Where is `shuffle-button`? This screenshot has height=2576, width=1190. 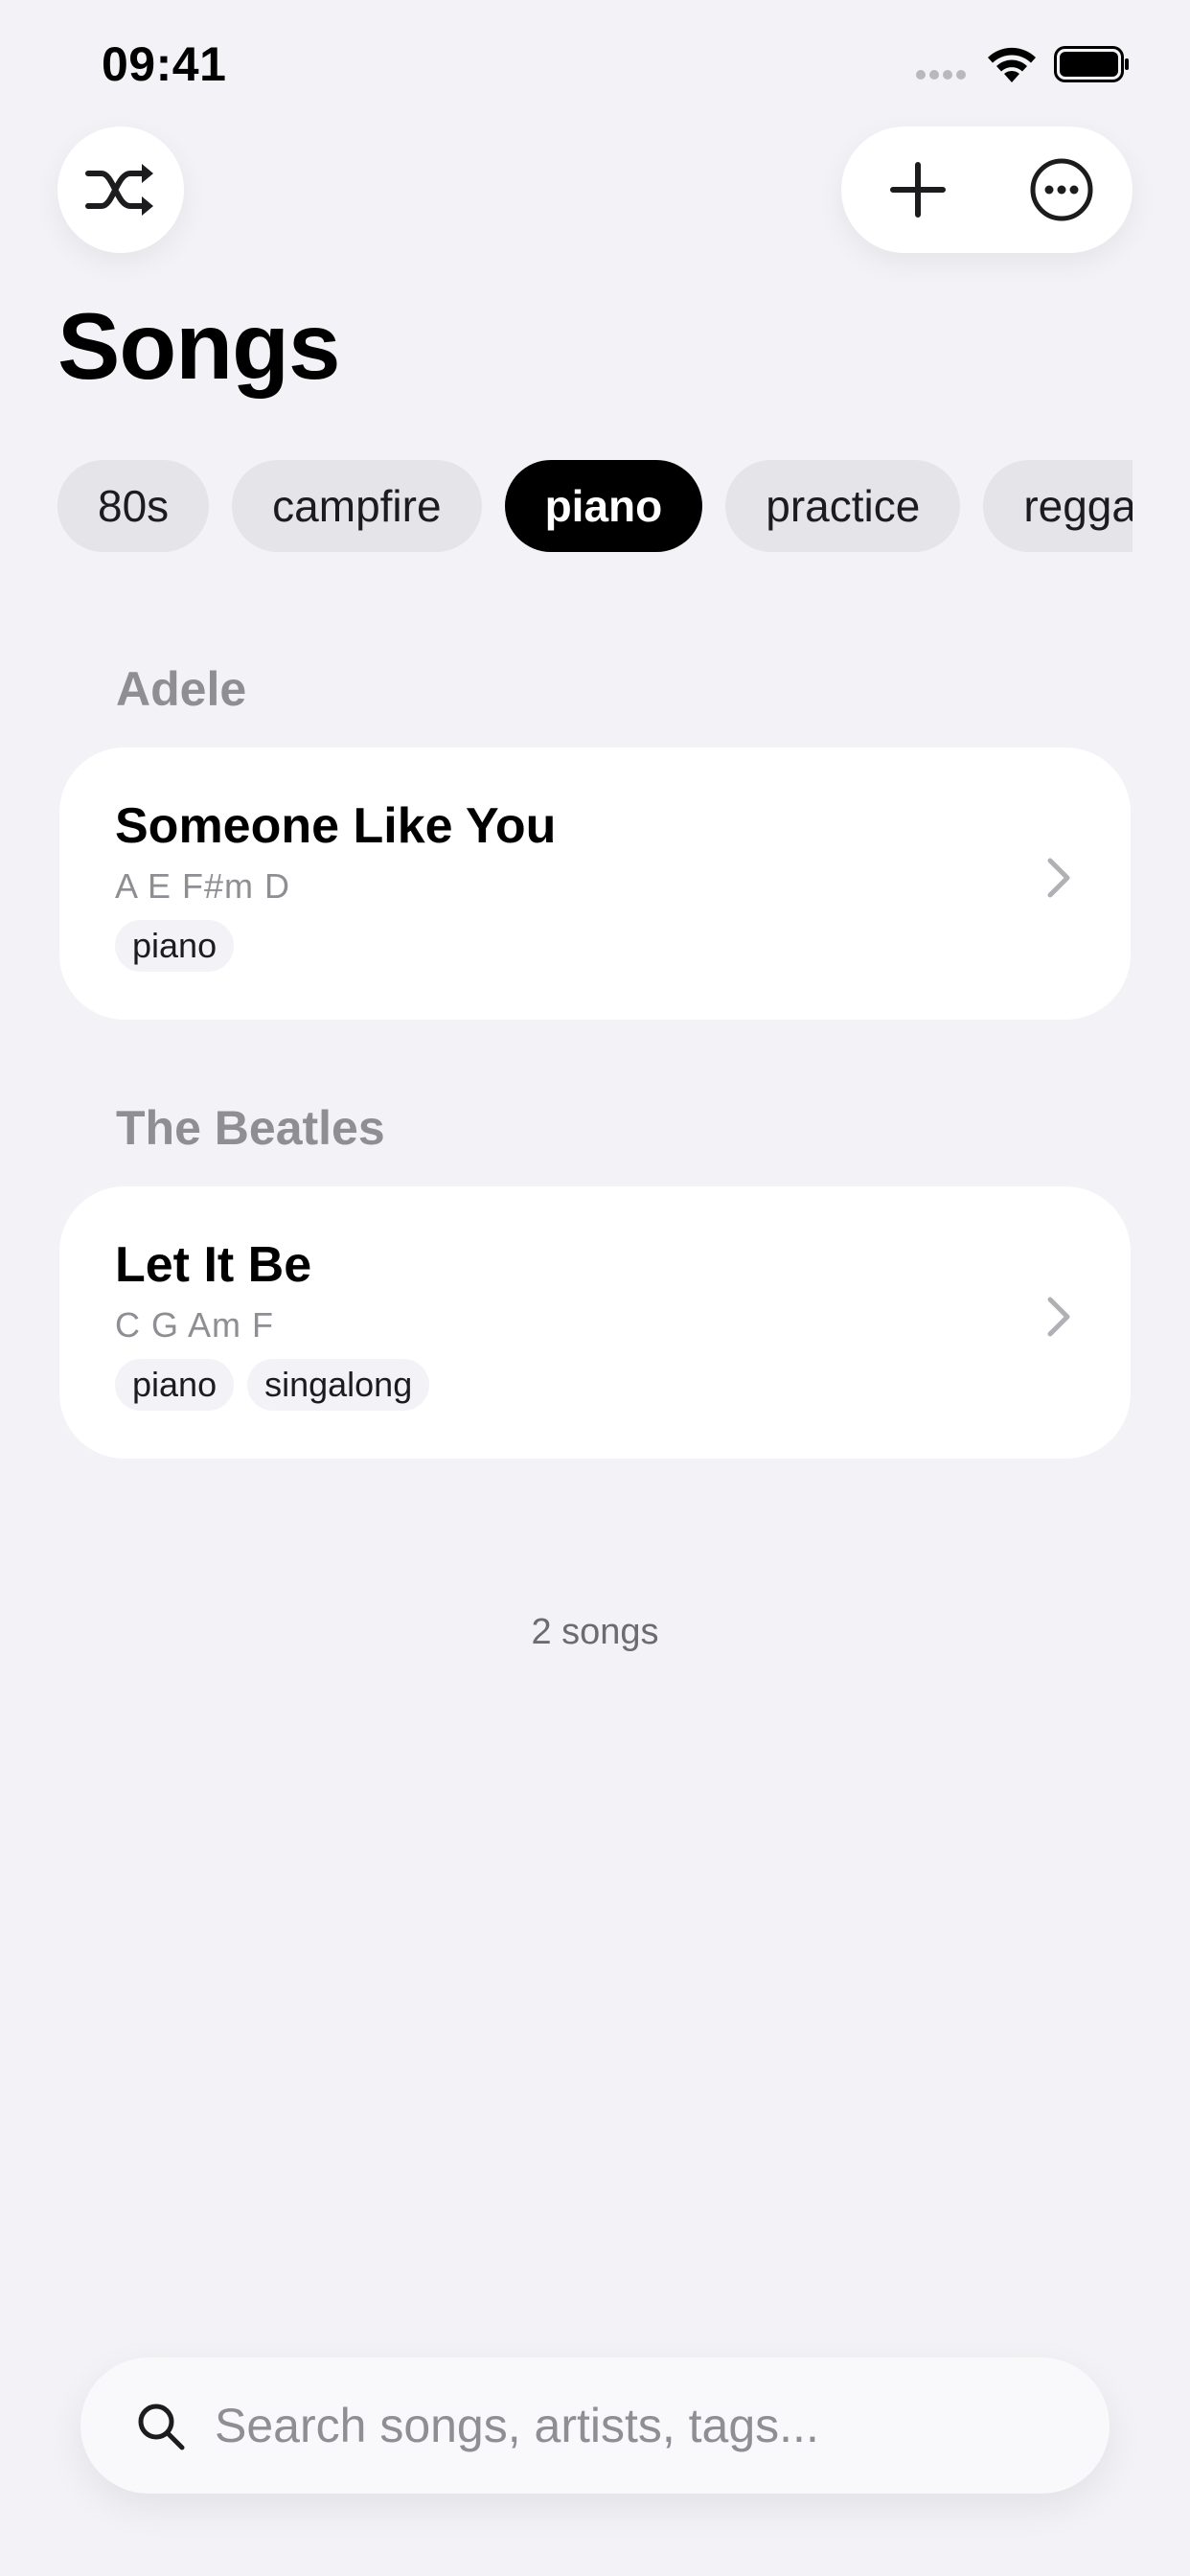
shuffle-button is located at coordinates (121, 189).